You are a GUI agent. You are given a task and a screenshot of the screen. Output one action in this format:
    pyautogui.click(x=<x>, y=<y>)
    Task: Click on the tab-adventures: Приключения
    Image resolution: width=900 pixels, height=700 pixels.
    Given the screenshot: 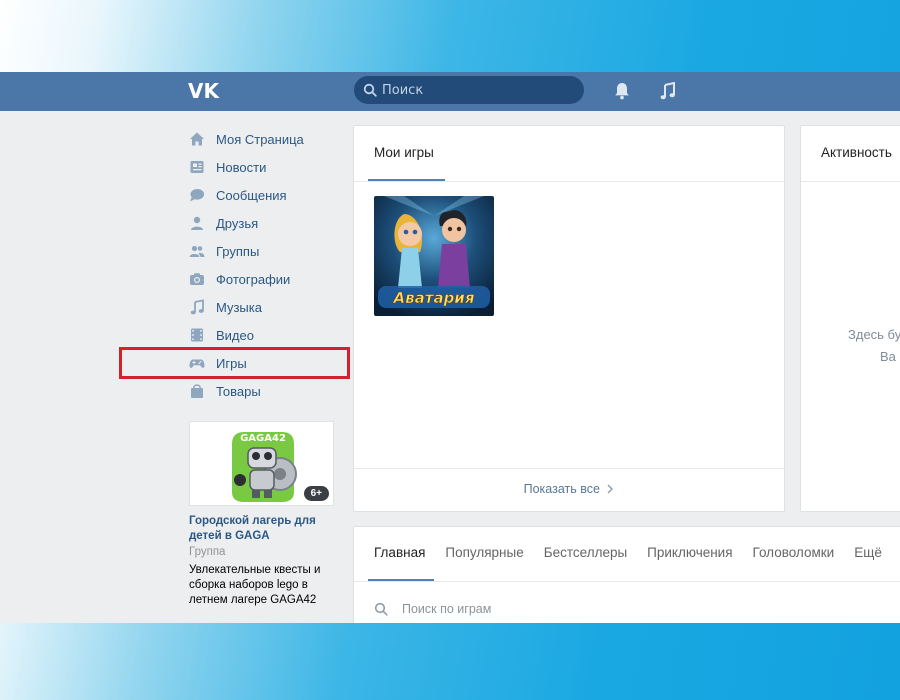 What is the action you would take?
    pyautogui.click(x=689, y=552)
    